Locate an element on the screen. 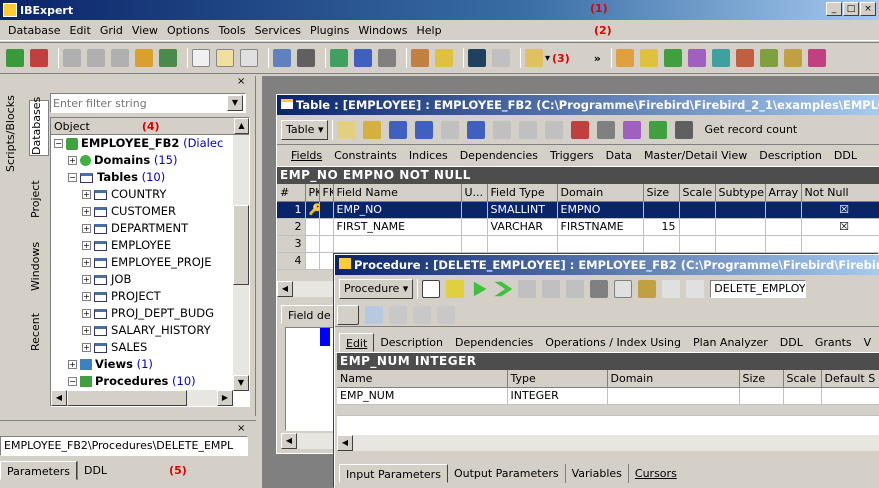 The width and height of the screenshot is (879, 488). user-manager-icon is located at coordinates (420, 58).